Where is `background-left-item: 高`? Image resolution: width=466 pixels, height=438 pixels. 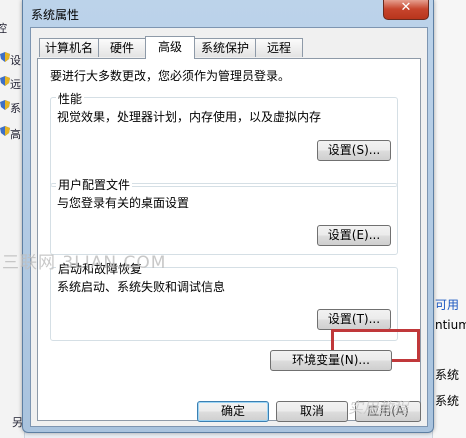 background-left-item: 高 is located at coordinates (15, 134).